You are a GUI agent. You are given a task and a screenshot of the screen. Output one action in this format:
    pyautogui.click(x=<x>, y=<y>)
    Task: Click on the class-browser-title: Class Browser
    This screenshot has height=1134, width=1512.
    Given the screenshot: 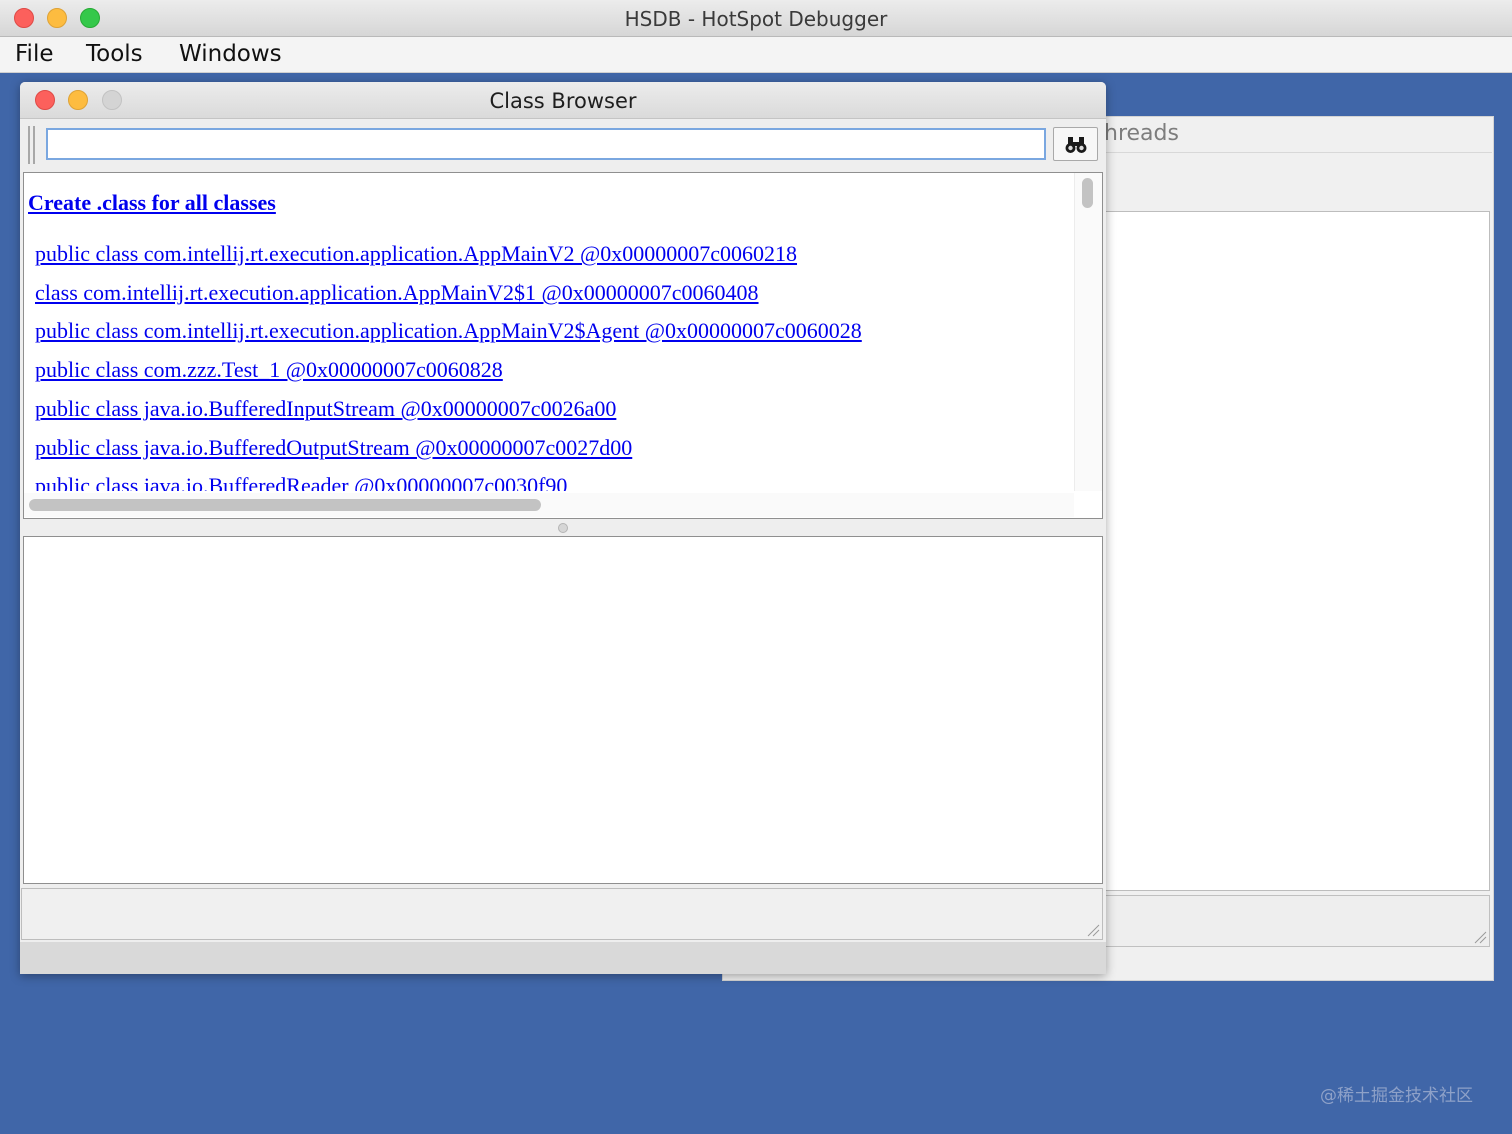 What is the action you would take?
    pyautogui.click(x=563, y=101)
    